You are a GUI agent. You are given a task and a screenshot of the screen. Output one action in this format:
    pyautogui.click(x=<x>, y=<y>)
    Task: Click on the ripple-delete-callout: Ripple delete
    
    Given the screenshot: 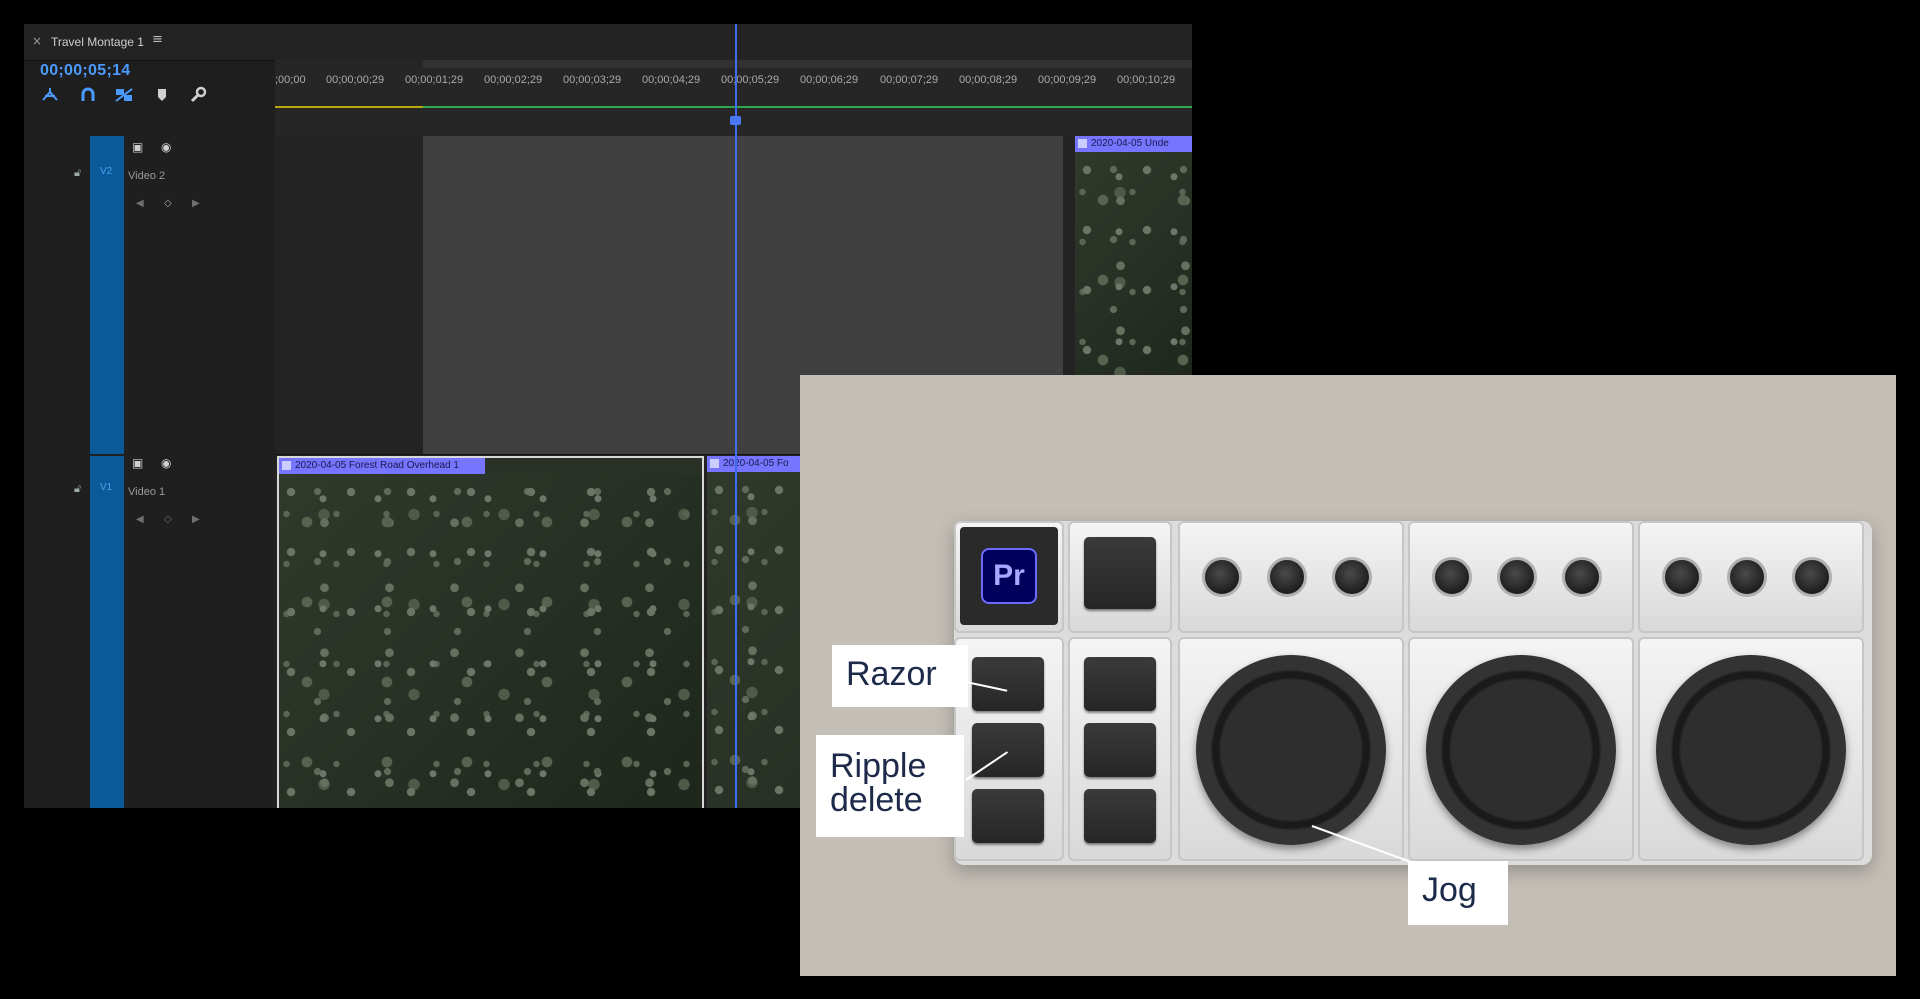 What is the action you would take?
    pyautogui.click(x=890, y=786)
    